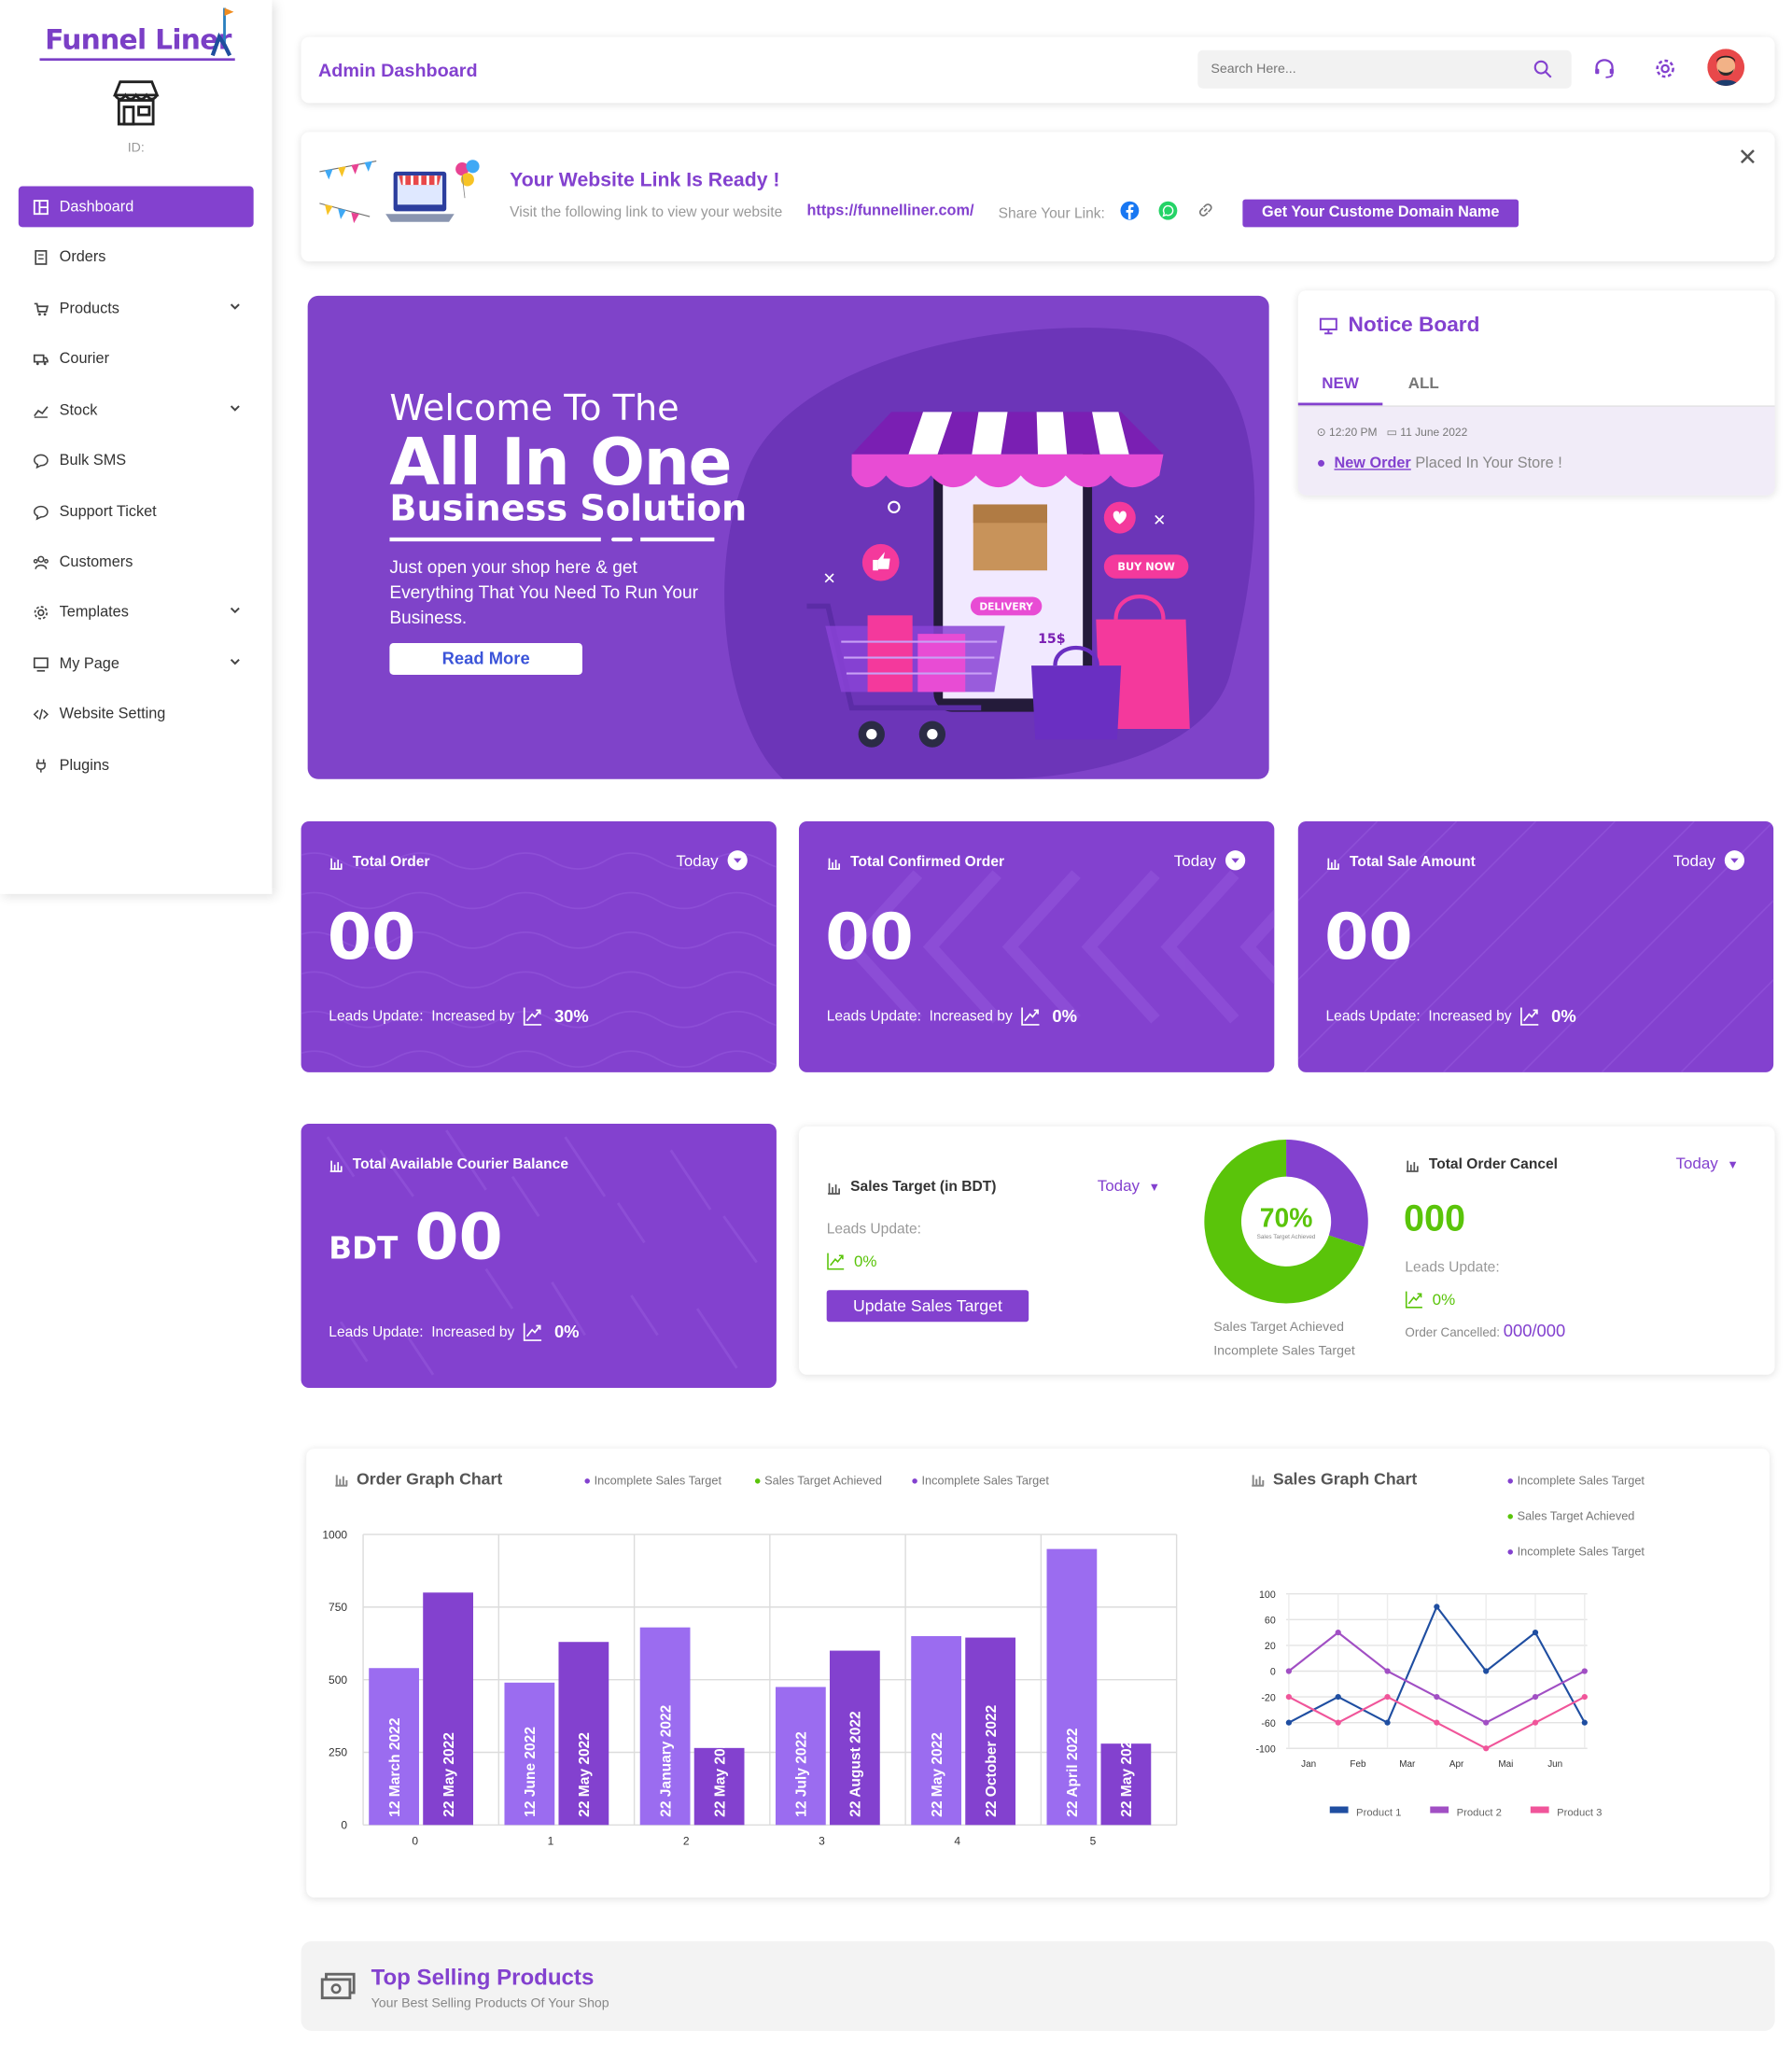 This screenshot has height=2058, width=1792. Describe the element at coordinates (1286, 1237) in the screenshot. I see `donut-sub: Sales Target Achieved` at that location.